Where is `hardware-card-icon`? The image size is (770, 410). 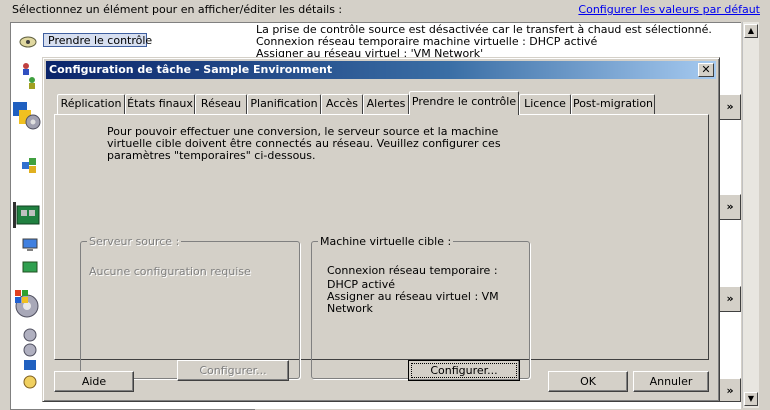
hardware-card-icon is located at coordinates (27, 215).